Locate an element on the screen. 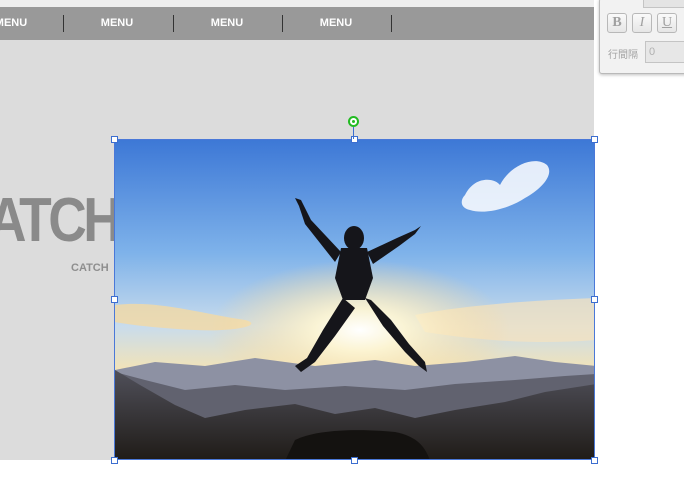  catch-subtext: CATCH is located at coordinates (90, 268).